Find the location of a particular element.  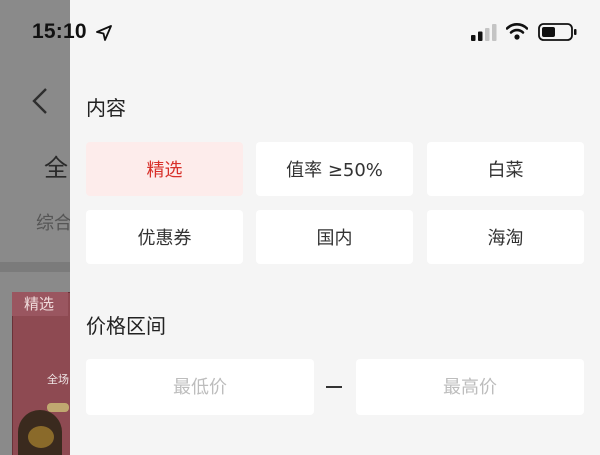

background-card-text: 全场 is located at coordinates (58, 379).